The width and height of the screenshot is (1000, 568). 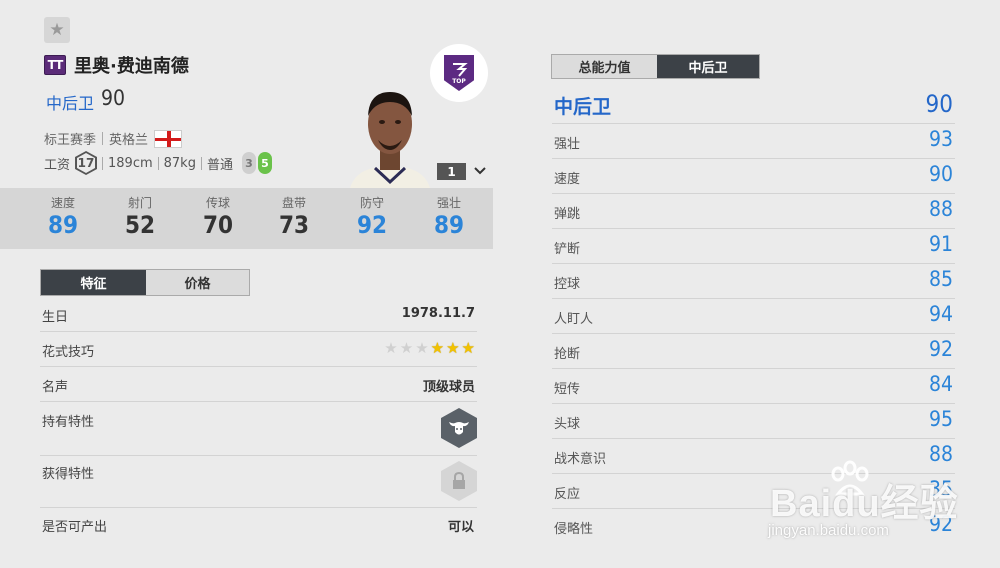 I want to click on favorite-button: ★, so click(x=57, y=30).